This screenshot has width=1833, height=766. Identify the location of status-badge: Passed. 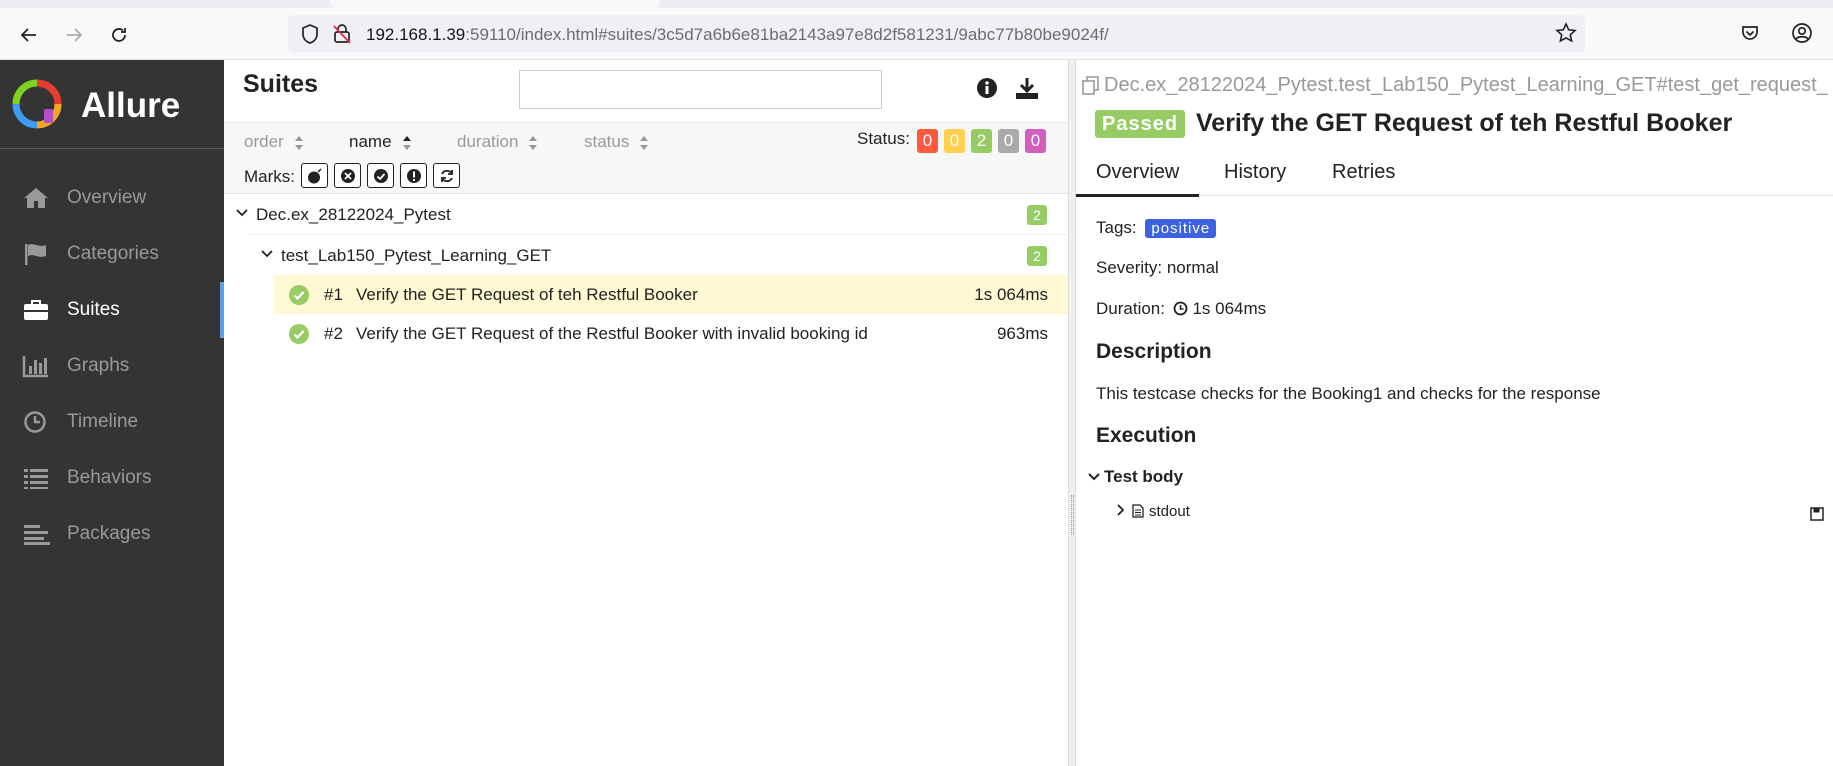
(1140, 124).